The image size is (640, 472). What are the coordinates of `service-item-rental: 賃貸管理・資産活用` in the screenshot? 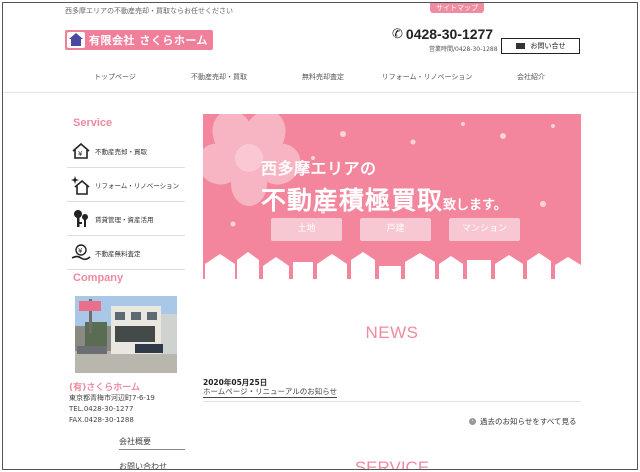 It's located at (126, 219).